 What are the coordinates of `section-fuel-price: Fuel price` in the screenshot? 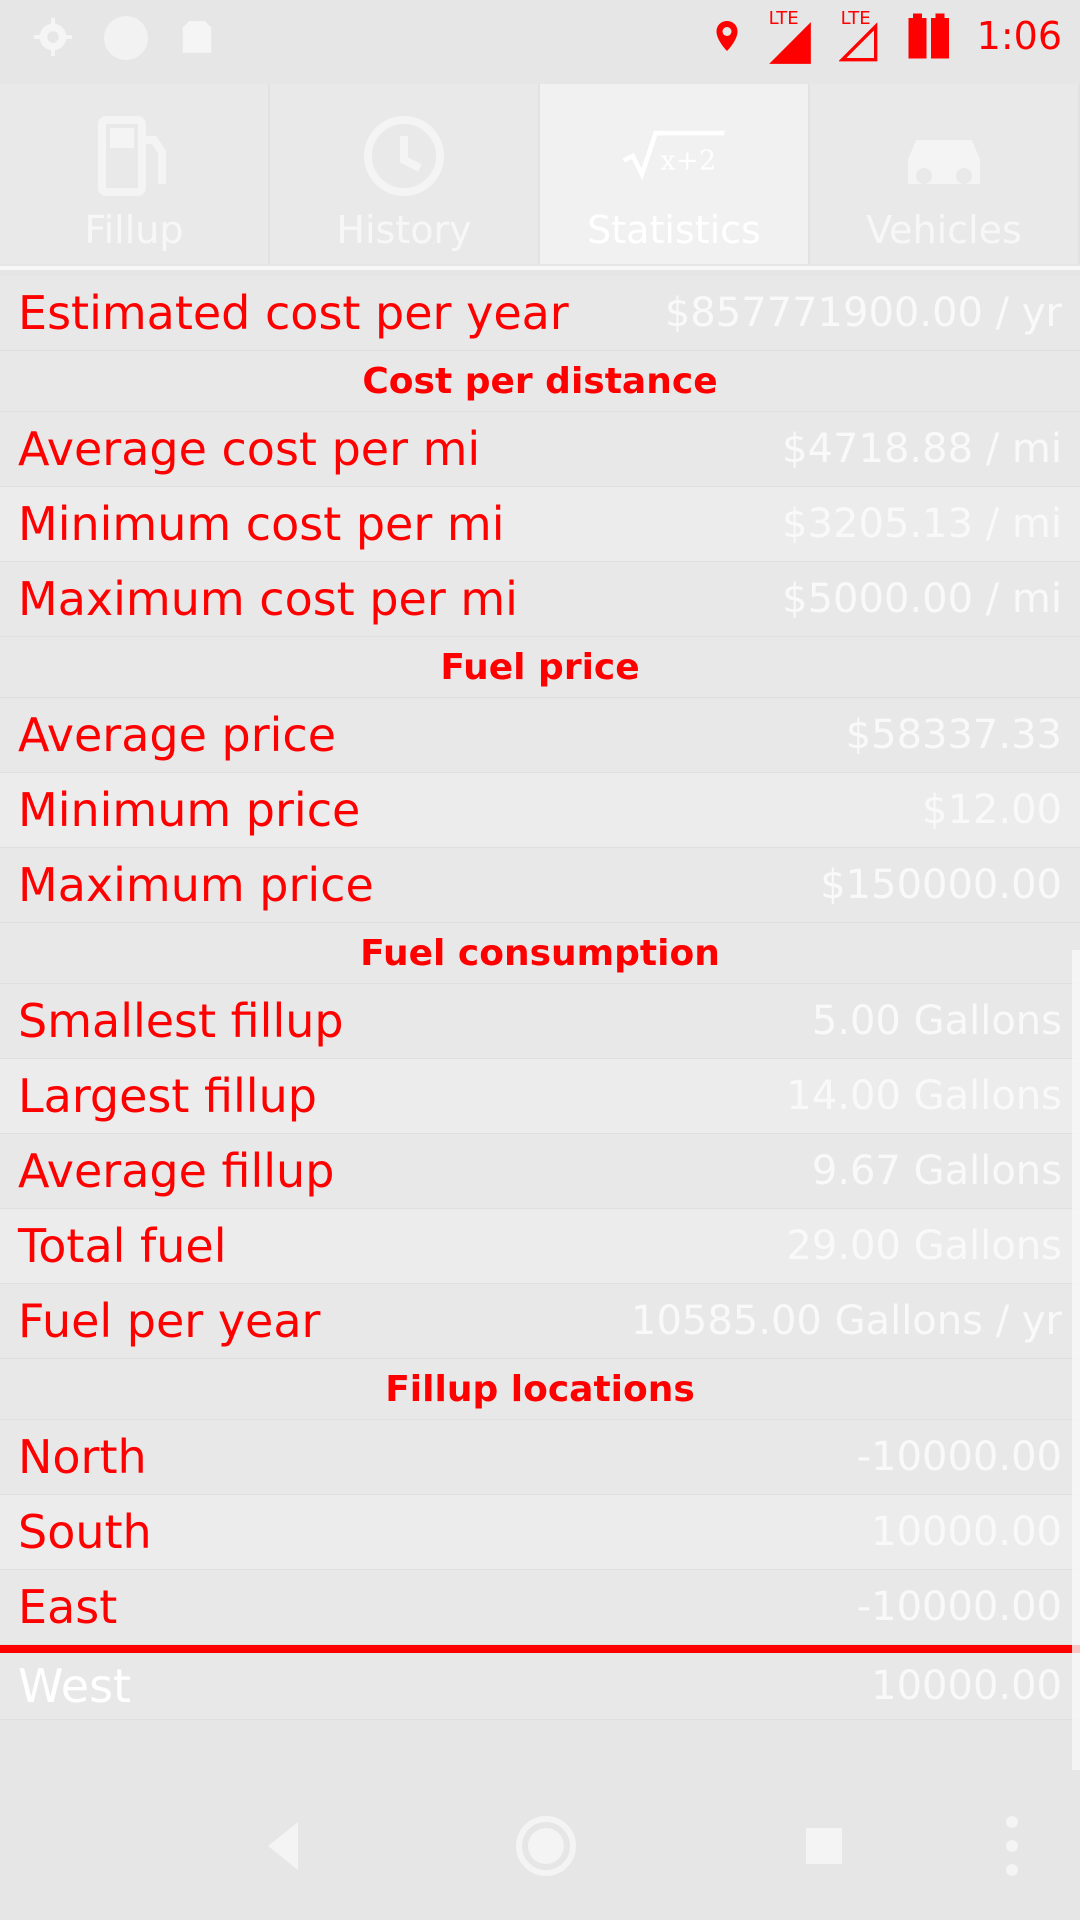 It's located at (540, 667).